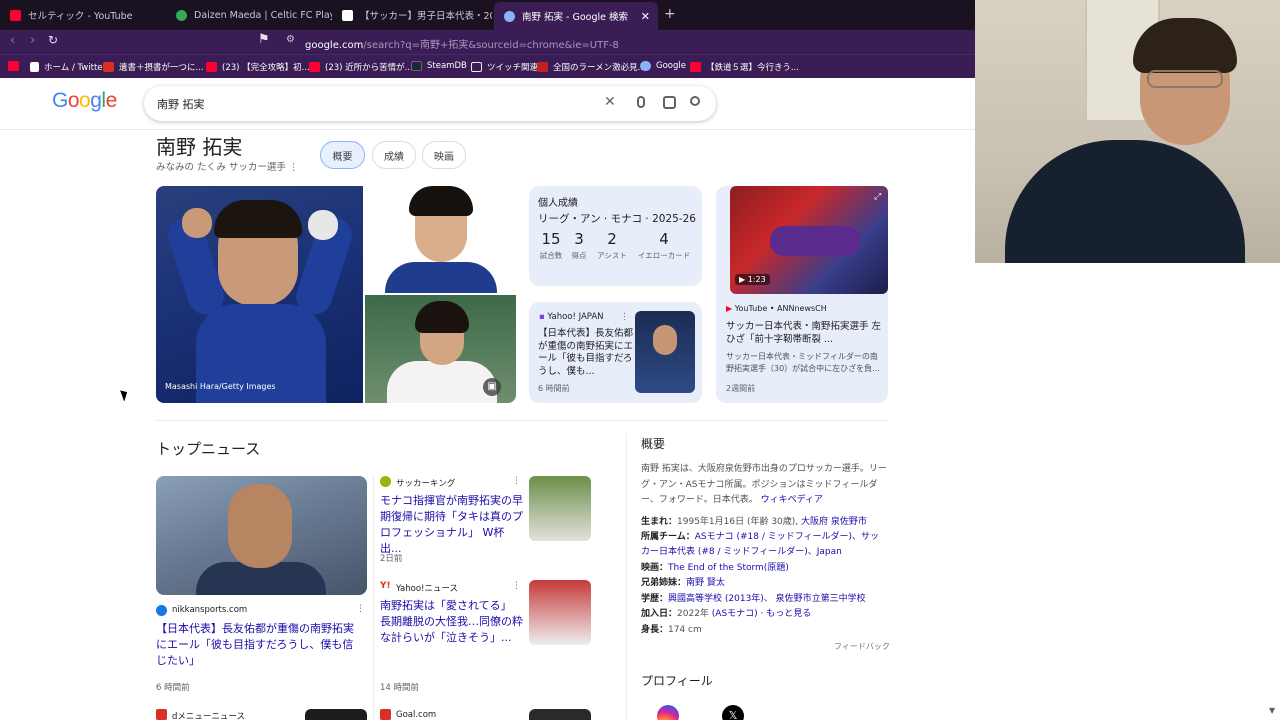 This screenshot has width=1280, height=720. What do you see at coordinates (53, 40) in the screenshot?
I see `reload-icon: ↻` at bounding box center [53, 40].